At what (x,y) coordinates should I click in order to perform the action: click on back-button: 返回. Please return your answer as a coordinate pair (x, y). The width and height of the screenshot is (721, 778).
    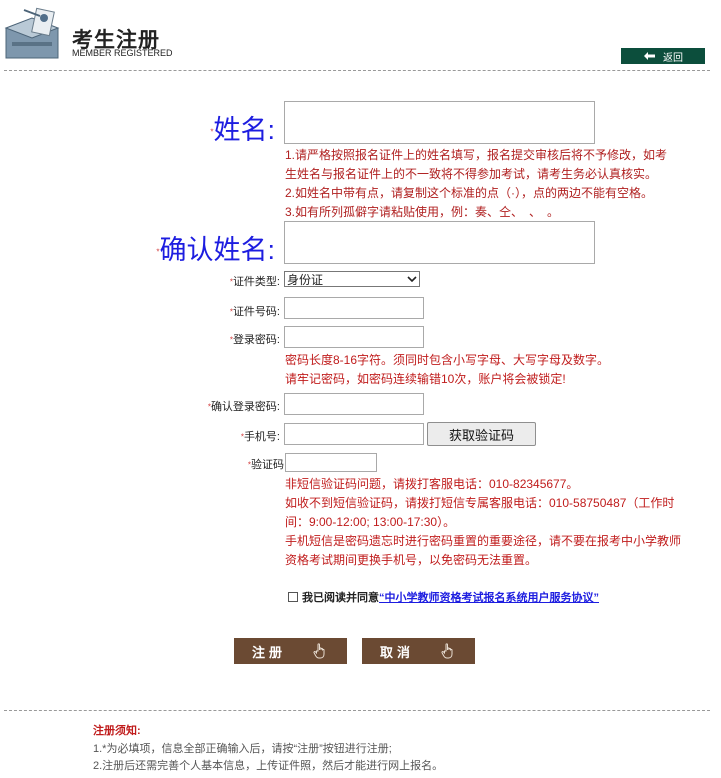
    Looking at the image, I should click on (663, 56).